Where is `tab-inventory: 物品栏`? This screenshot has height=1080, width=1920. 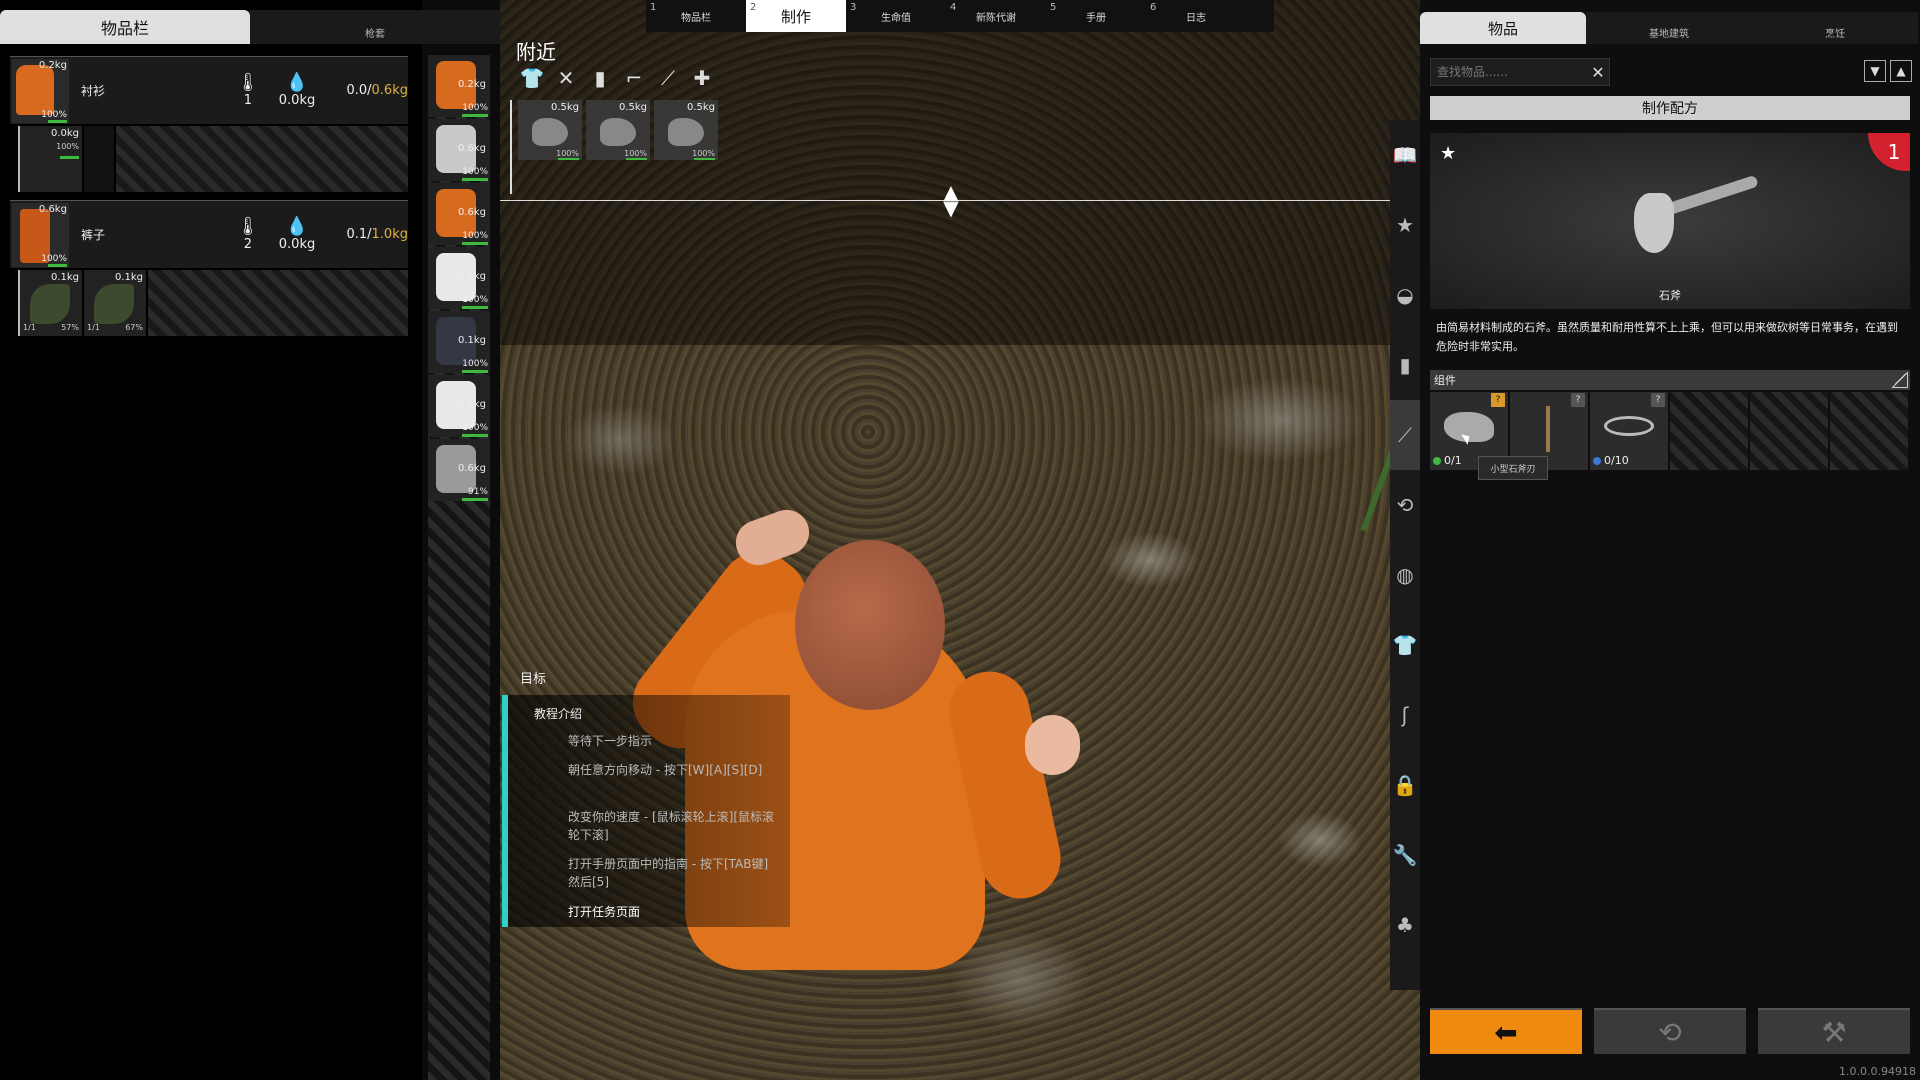
tab-inventory: 物品栏 is located at coordinates (125, 27).